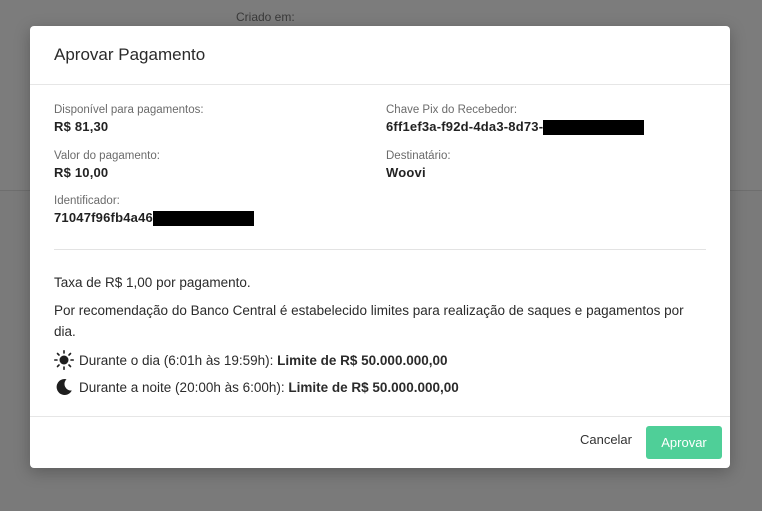  I want to click on pix-key-value: 6ff1ef3a-f92d-4da3-8d73-, so click(515, 127).